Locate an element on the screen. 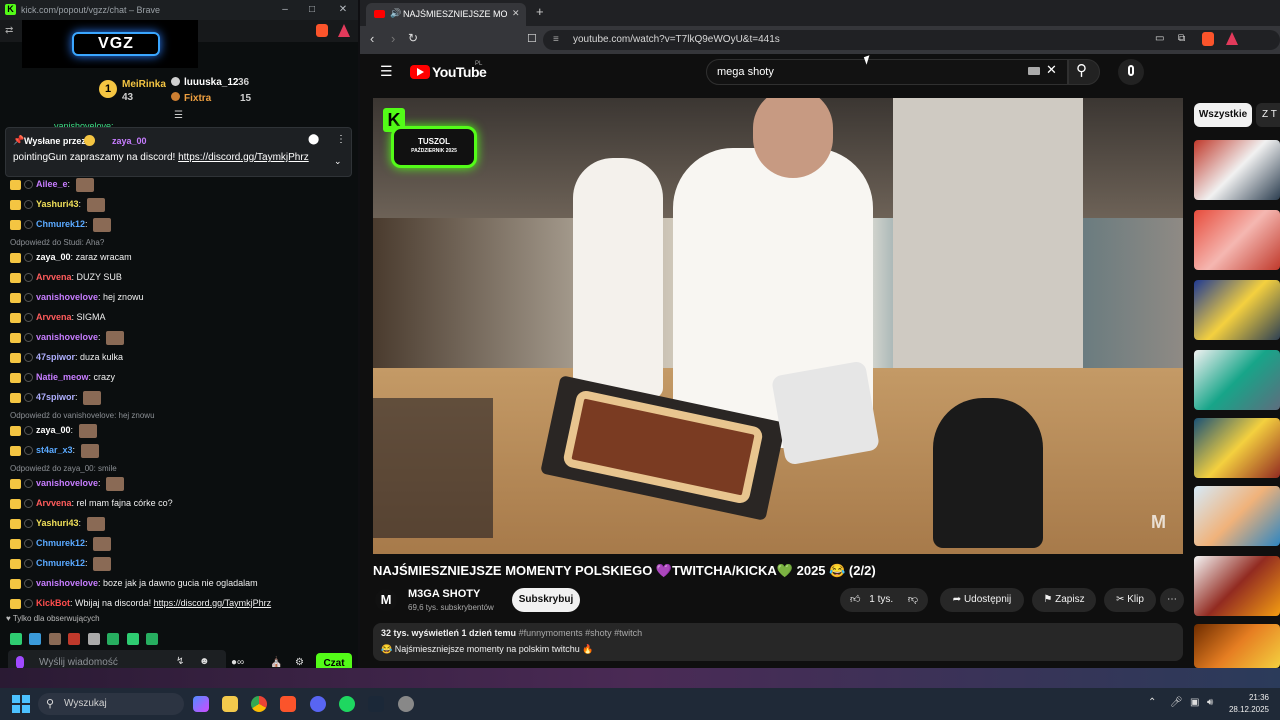  chat-username: st4ar_x3 is located at coordinates (54, 450).